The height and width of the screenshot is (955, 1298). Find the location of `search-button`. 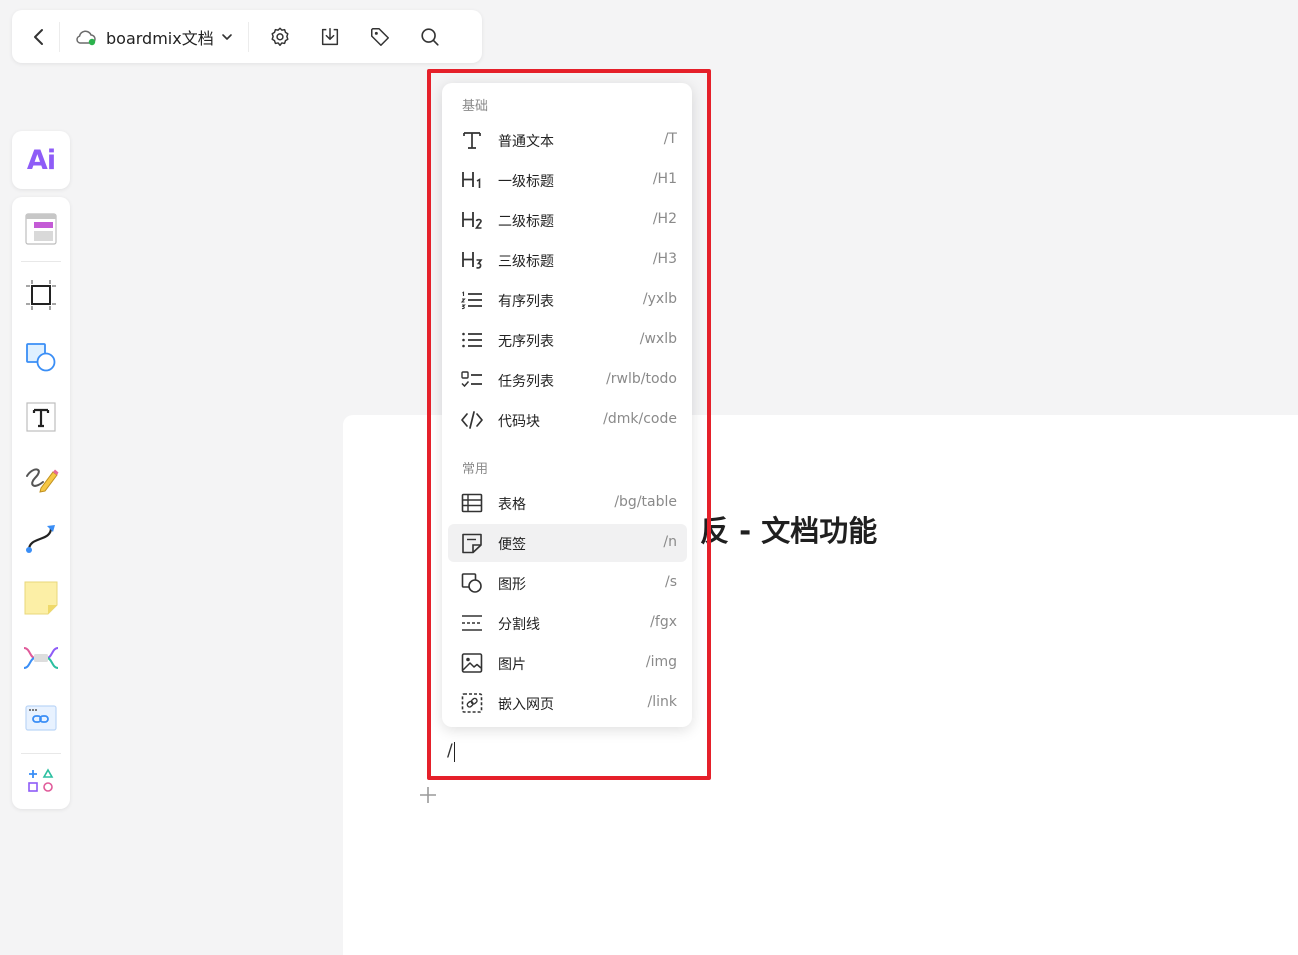

search-button is located at coordinates (430, 37).